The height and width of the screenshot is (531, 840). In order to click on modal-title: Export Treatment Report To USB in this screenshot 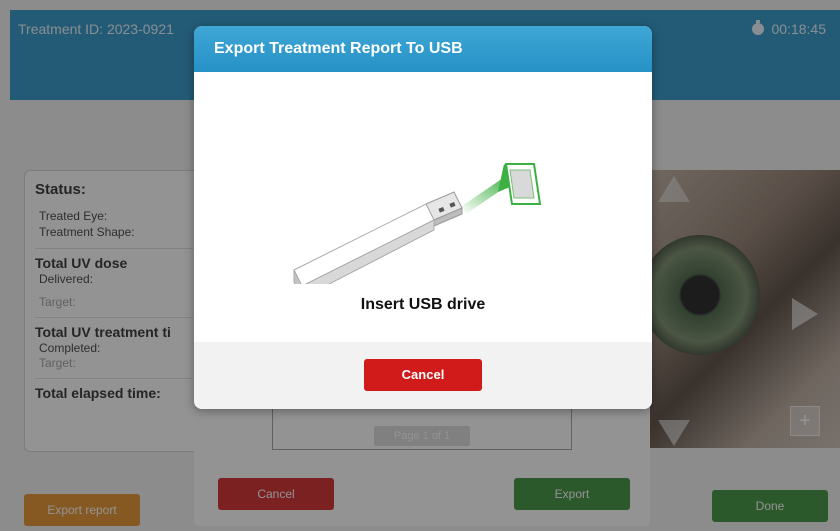, I will do `click(423, 49)`.